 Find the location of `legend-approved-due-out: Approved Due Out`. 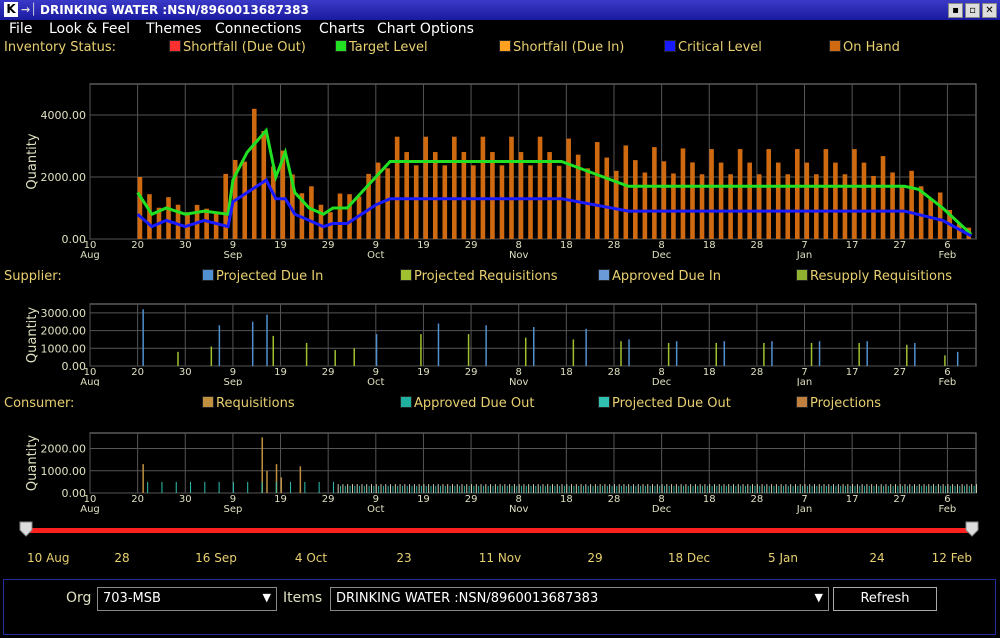

legend-approved-due-out: Approved Due Out is located at coordinates (467, 403).